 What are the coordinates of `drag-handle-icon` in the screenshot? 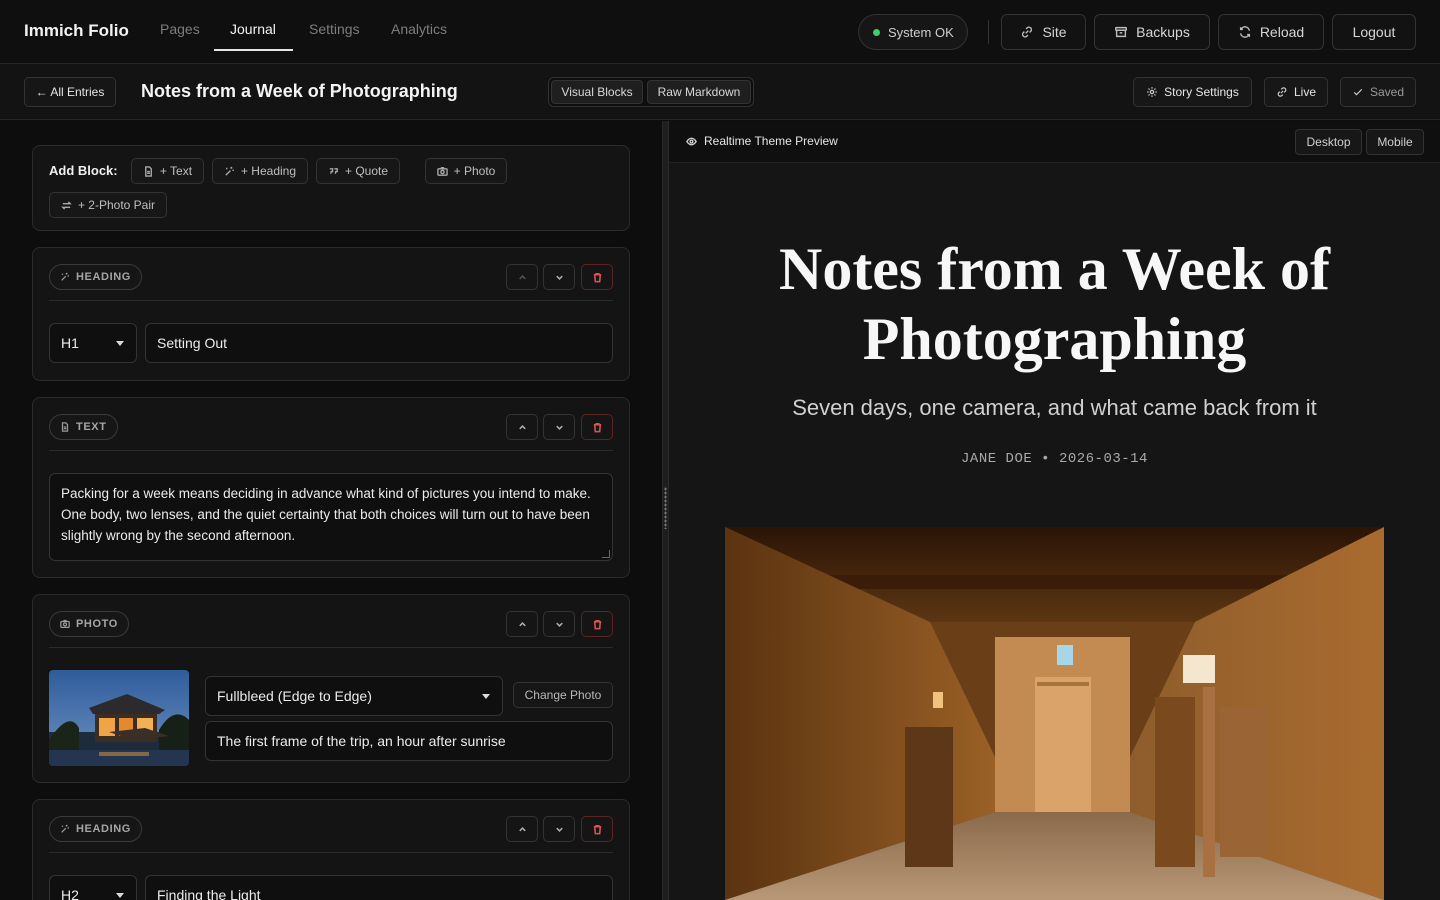 It's located at (665, 508).